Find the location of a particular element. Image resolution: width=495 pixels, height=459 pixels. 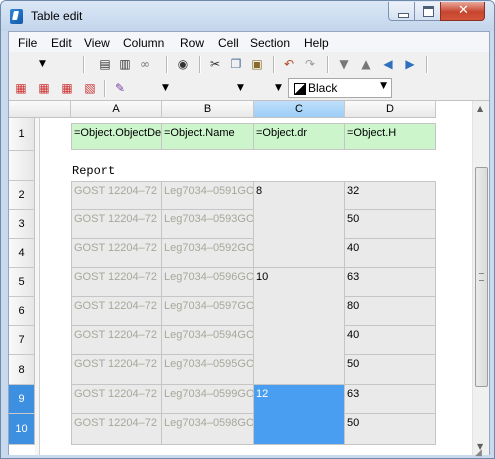

insert-dropdown-arrow: ▼ is located at coordinates (42, 64).